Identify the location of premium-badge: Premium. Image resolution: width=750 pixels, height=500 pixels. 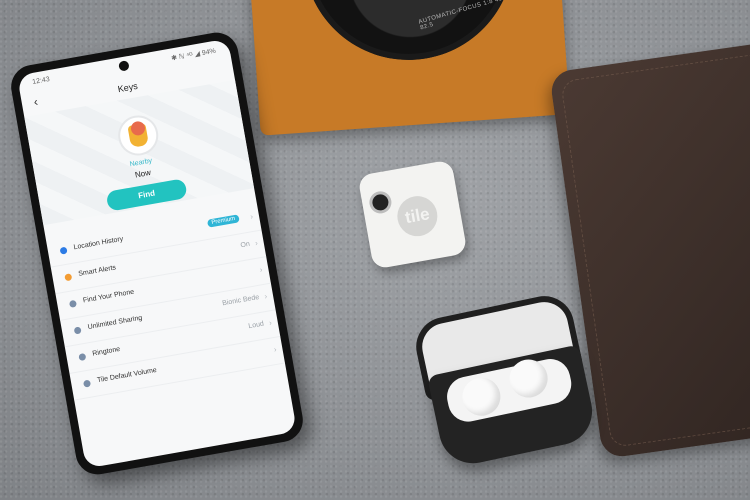
(223, 221).